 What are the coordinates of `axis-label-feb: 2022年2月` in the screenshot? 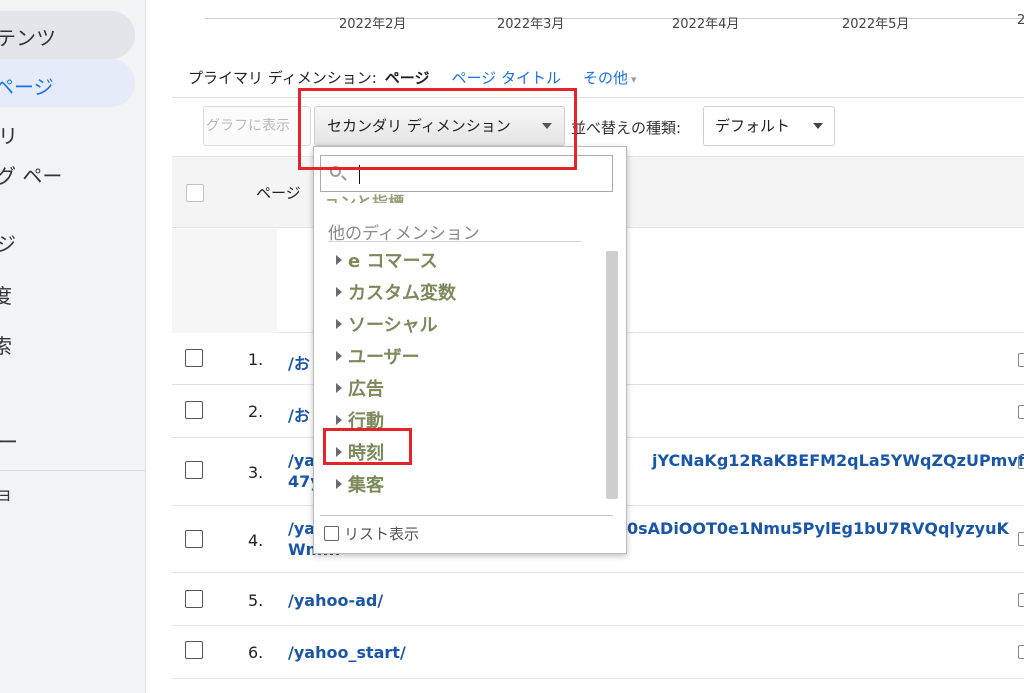 It's located at (373, 24).